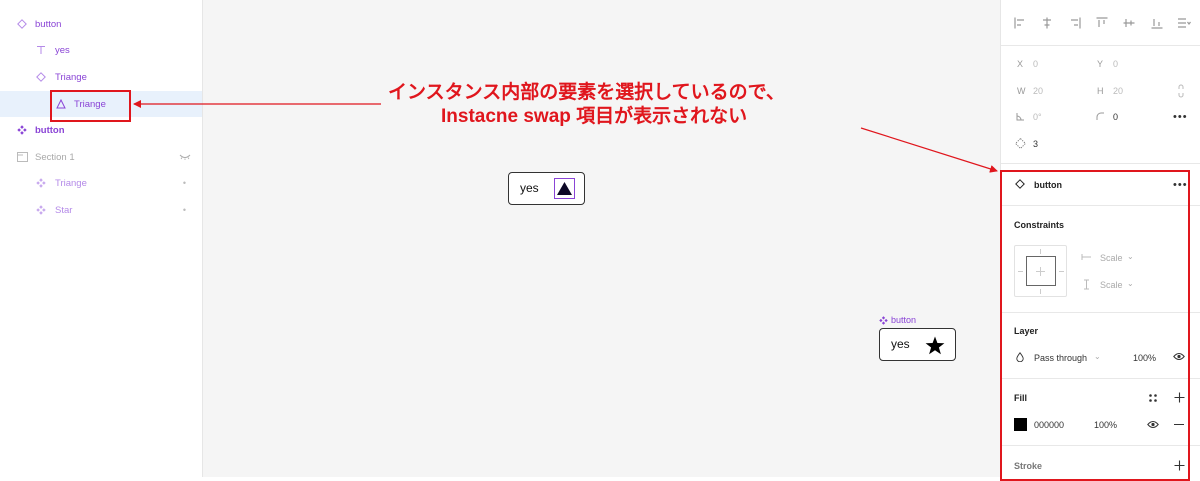 The image size is (1200, 481). Describe the element at coordinates (1037, 117) in the screenshot. I see `rotation-input: 0°` at that location.